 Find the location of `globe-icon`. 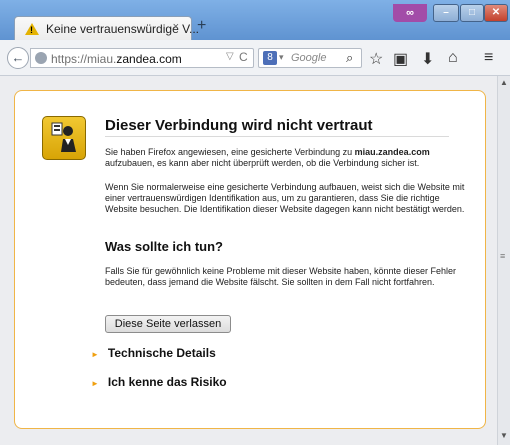

globe-icon is located at coordinates (41, 58).